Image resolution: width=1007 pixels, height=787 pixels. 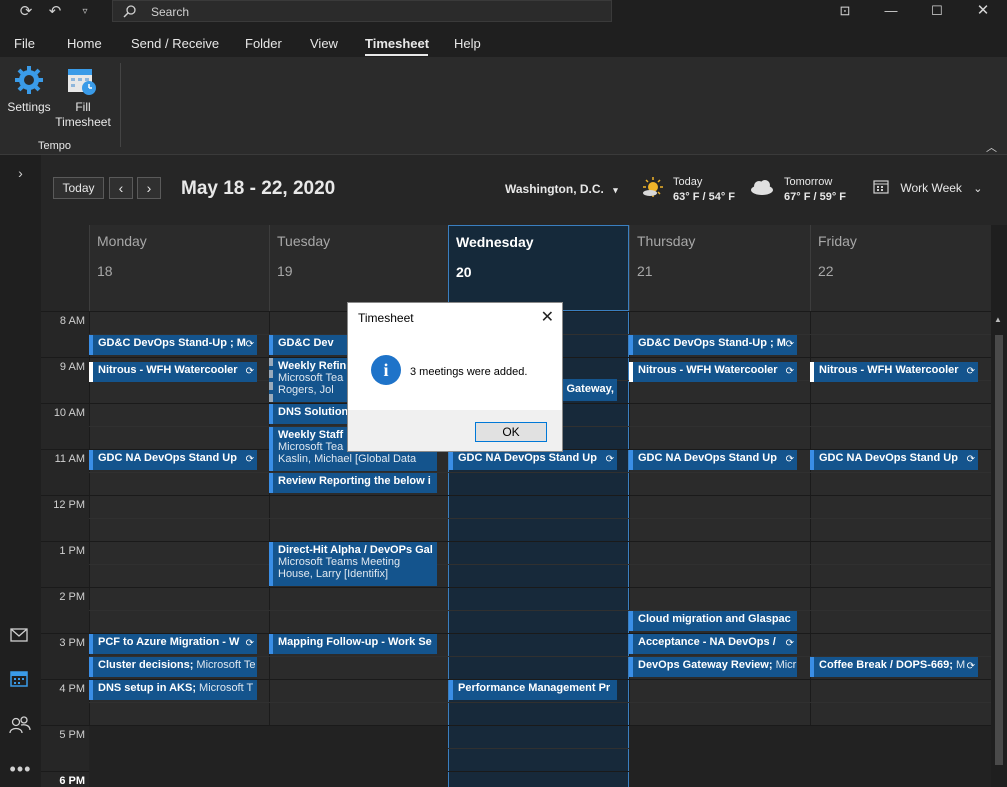 I want to click on event-item: Mapping Follow-up - Work Se, so click(x=353, y=644).